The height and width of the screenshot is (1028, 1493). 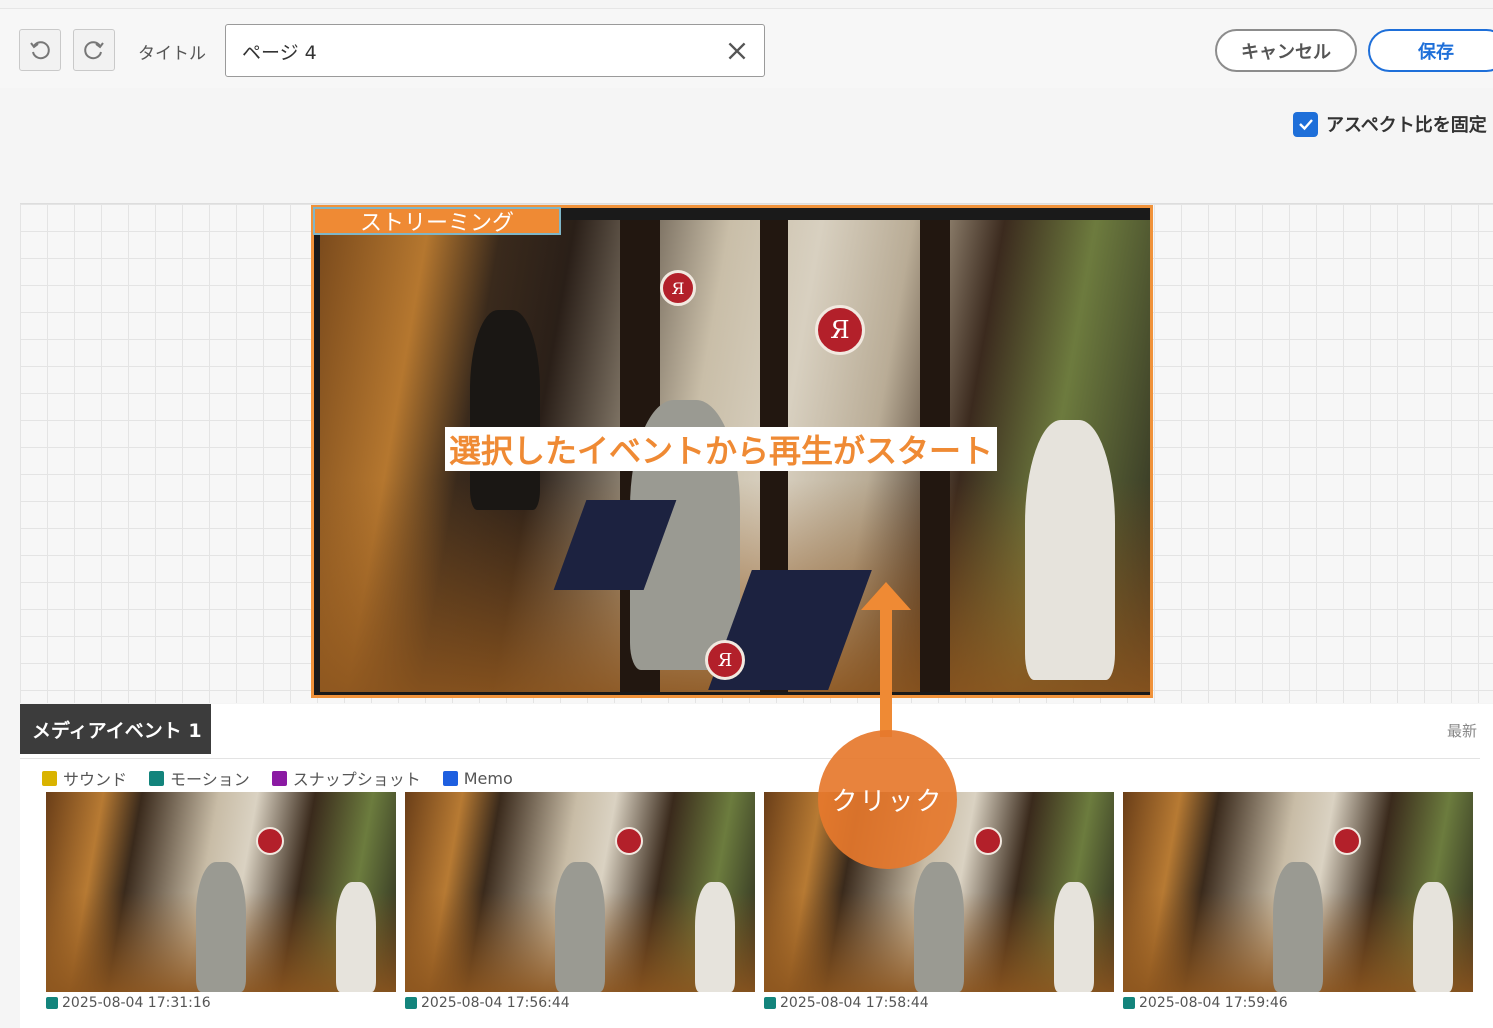 What do you see at coordinates (477, 778) in the screenshot?
I see `legend-item-memo: Memo` at bounding box center [477, 778].